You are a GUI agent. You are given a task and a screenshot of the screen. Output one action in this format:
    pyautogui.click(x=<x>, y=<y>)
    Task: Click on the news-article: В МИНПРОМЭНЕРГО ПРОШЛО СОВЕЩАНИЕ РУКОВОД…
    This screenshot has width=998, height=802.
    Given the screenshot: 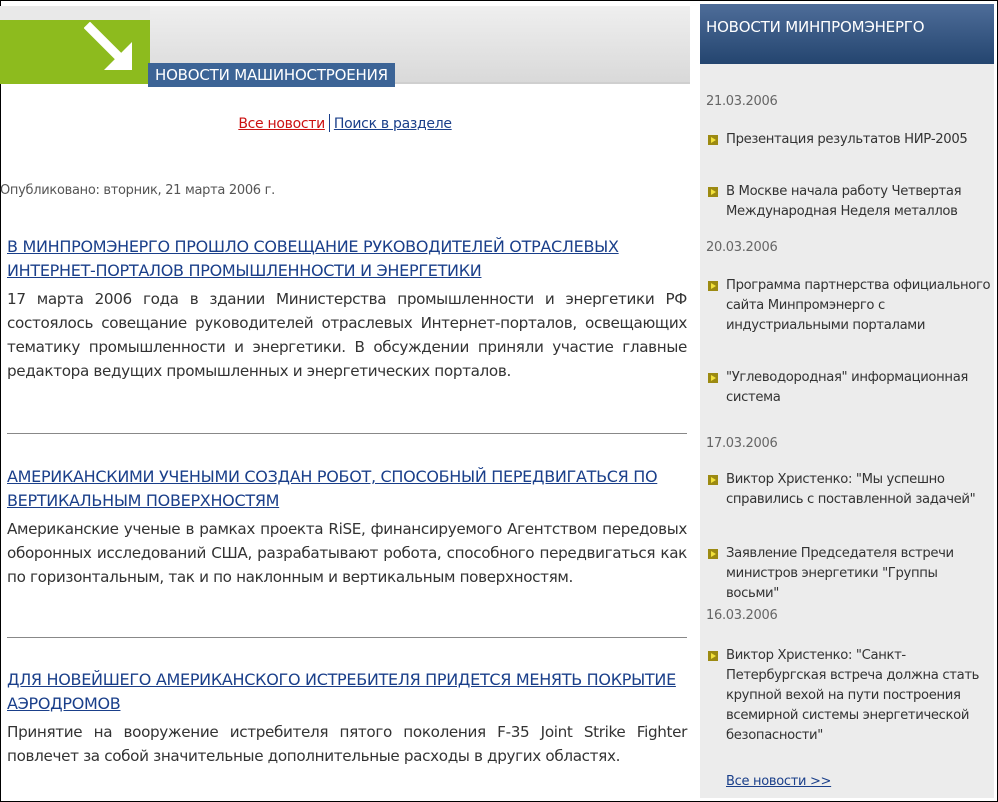 What is the action you would take?
    pyautogui.click(x=345, y=309)
    